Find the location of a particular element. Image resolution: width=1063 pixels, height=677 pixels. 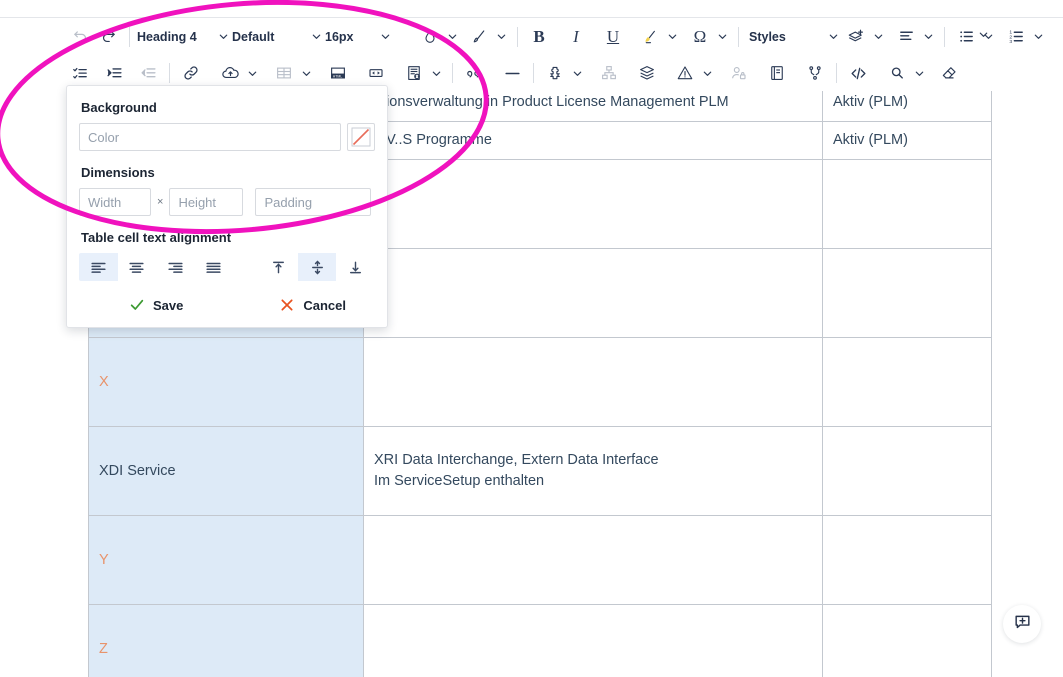

popup-actions: Save Cancel is located at coordinates (227, 305).